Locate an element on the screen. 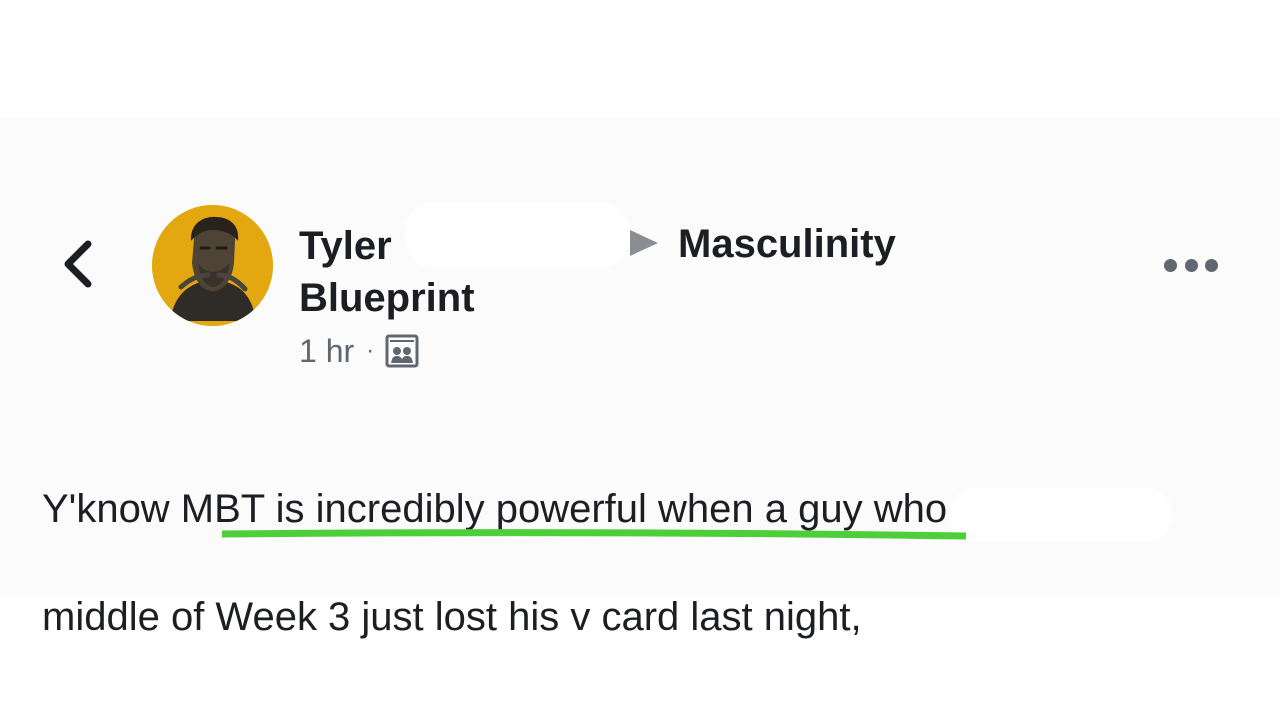  author-first-name: Tyler is located at coordinates (345, 246).